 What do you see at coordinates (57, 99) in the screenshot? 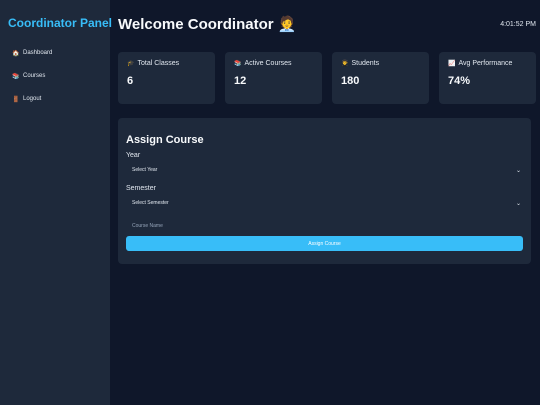
I see `sidebar-item-logout: 🚪 Logout` at bounding box center [57, 99].